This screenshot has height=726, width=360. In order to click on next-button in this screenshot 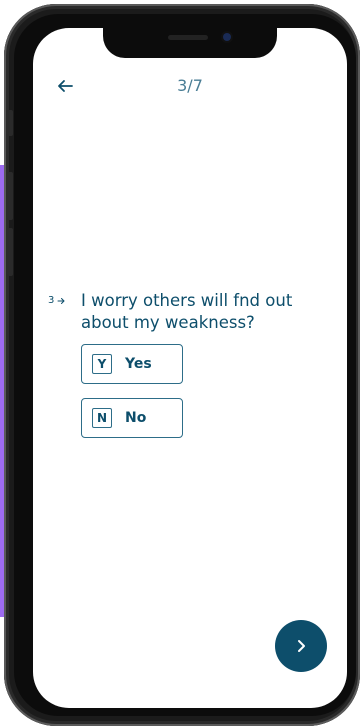, I will do `click(301, 646)`.